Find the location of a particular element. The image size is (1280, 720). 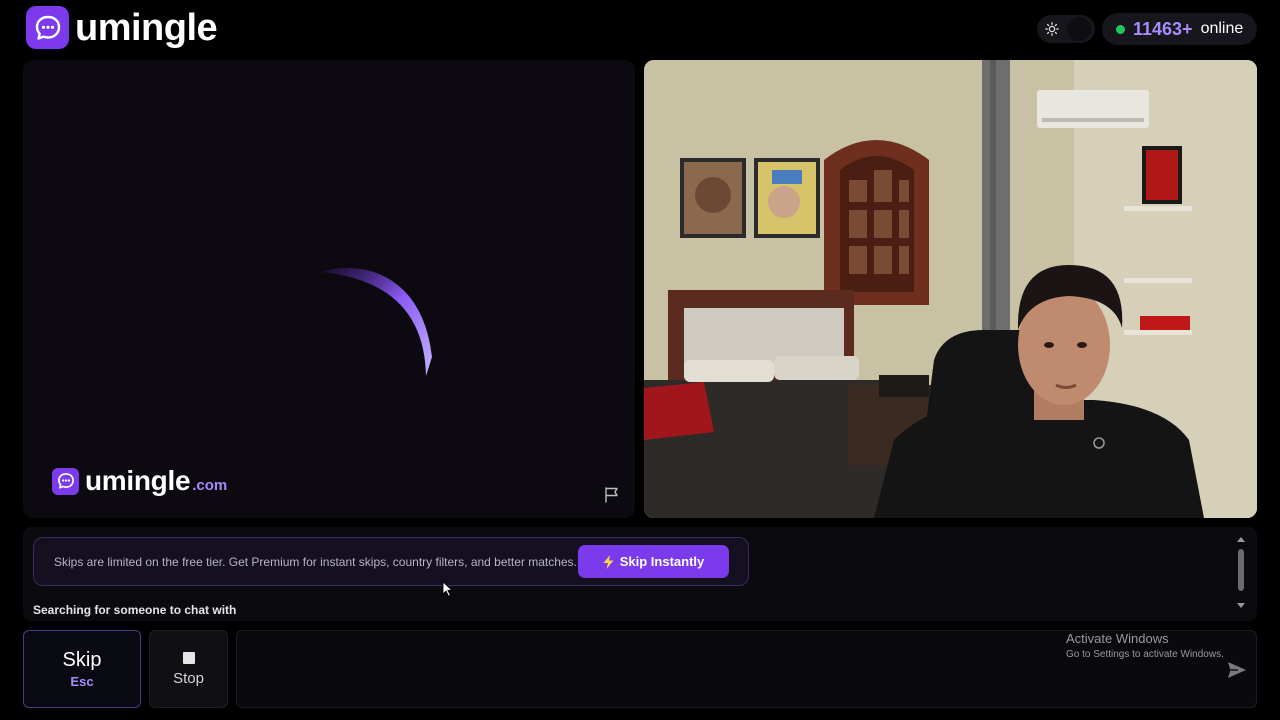

online-count: 11463+ is located at coordinates (1163, 28).